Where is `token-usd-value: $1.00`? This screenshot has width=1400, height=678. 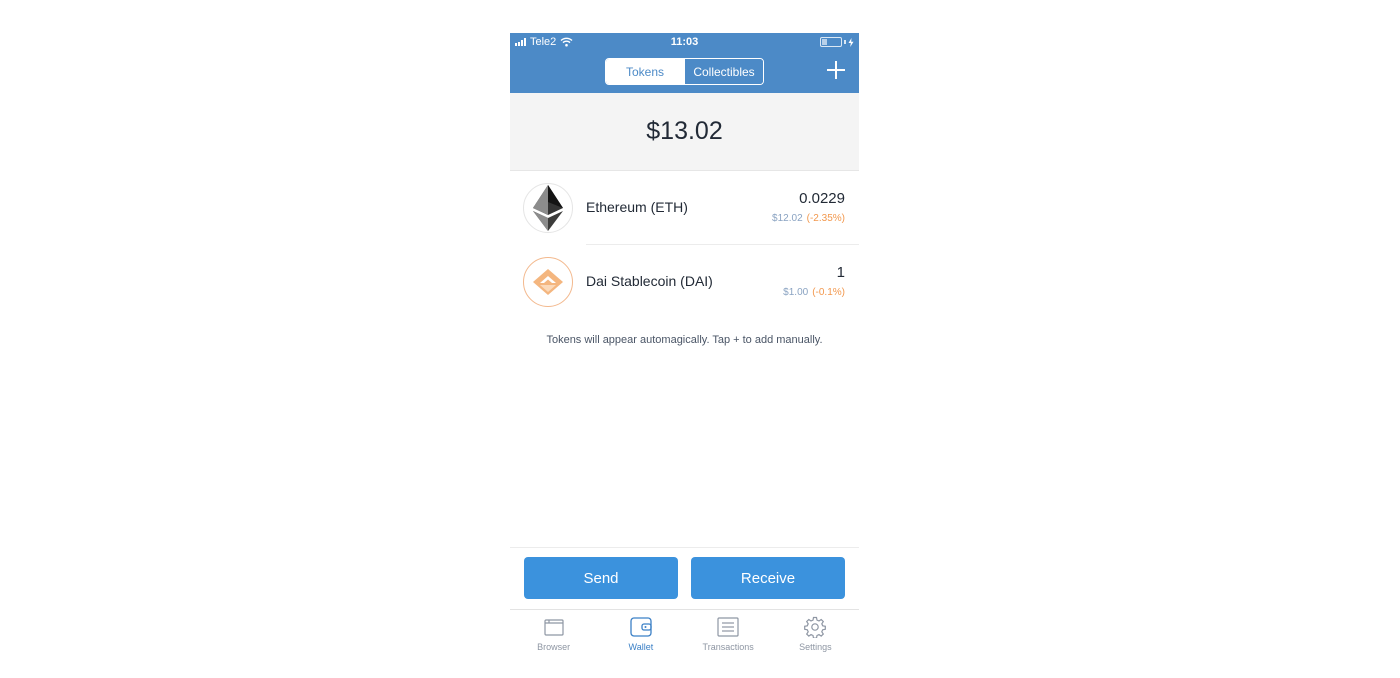 token-usd-value: $1.00 is located at coordinates (796, 292).